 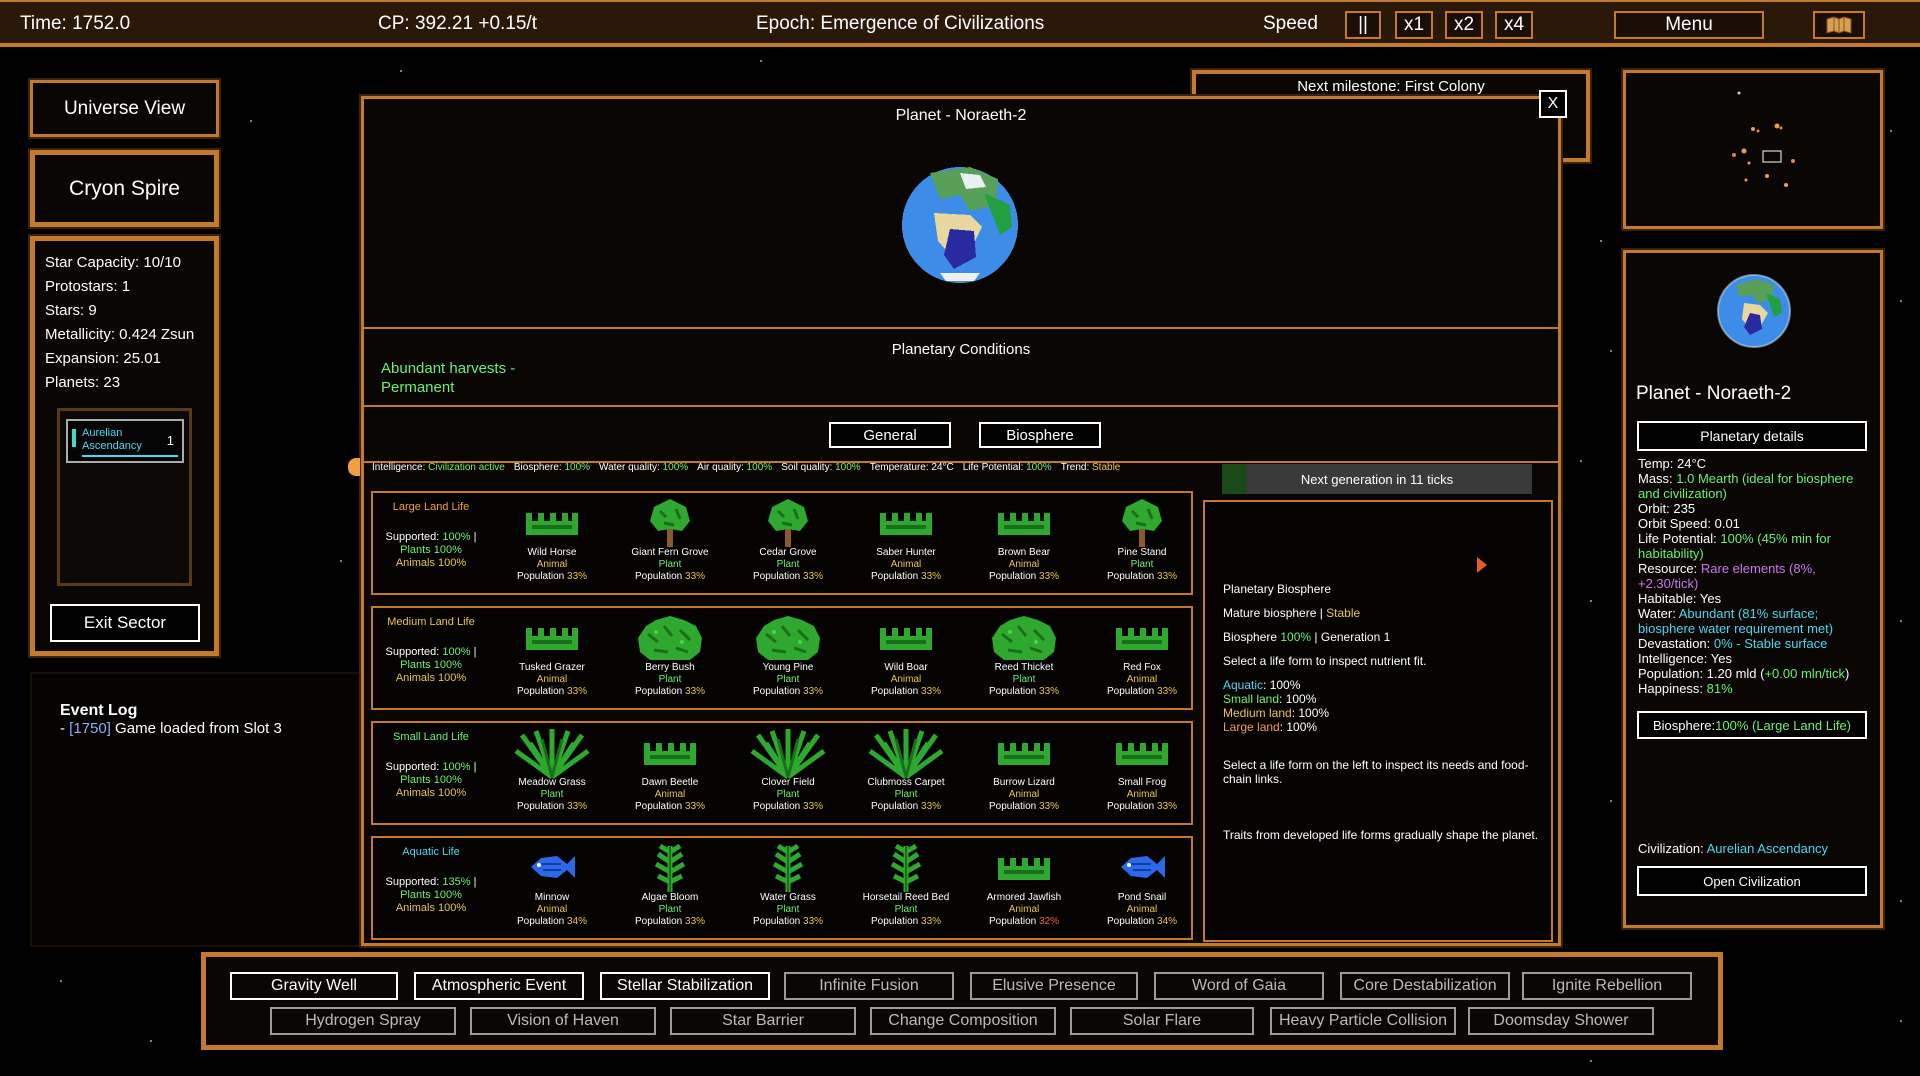 I want to click on universe-view-button: Universe View, so click(x=124, y=108).